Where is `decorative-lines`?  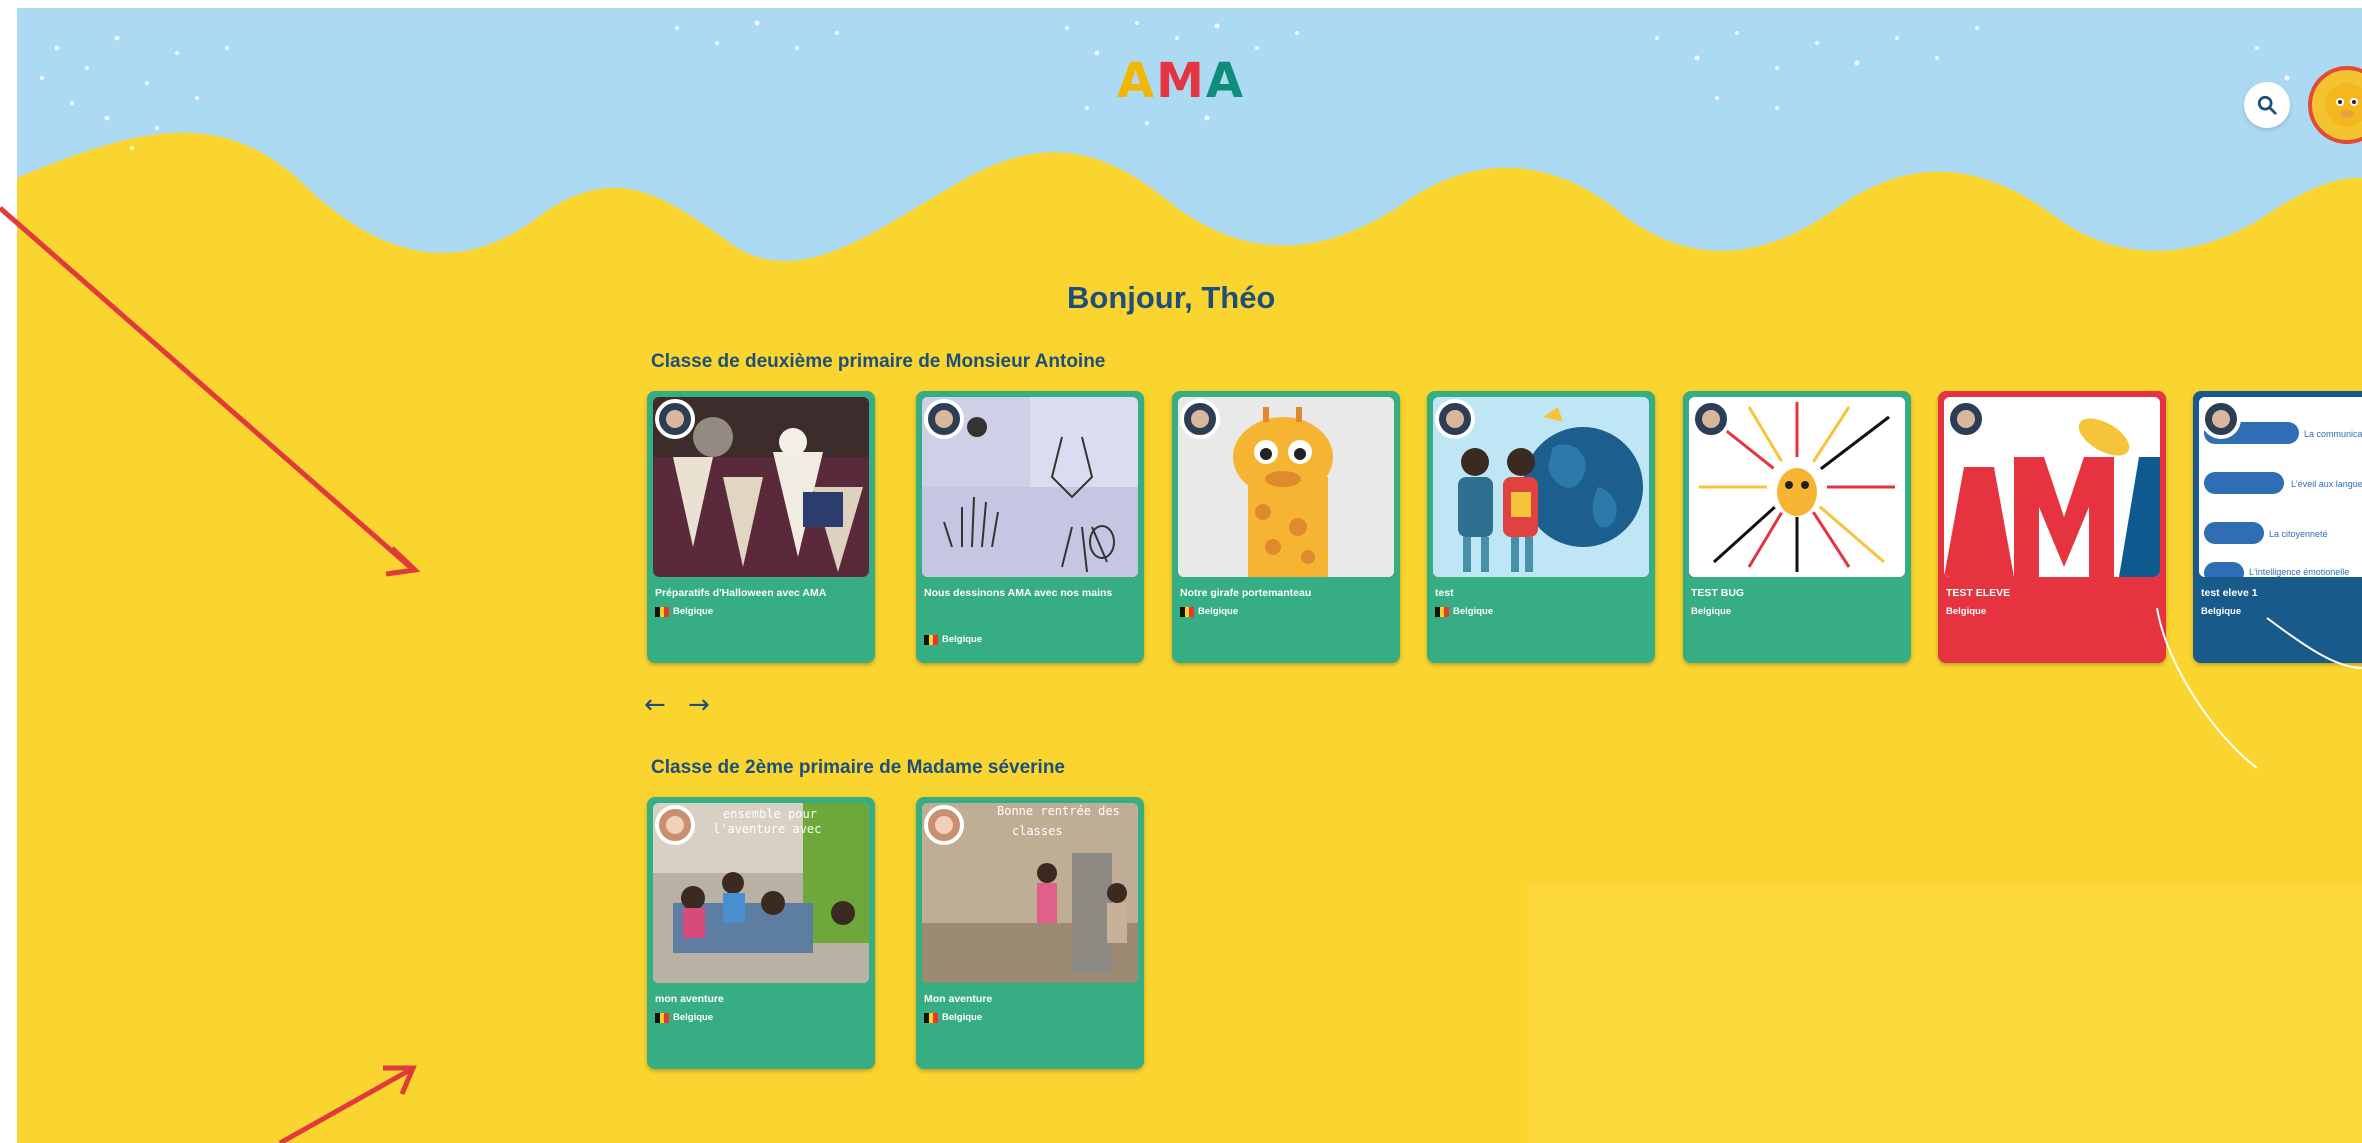
decorative-lines is located at coordinates (2259, 688).